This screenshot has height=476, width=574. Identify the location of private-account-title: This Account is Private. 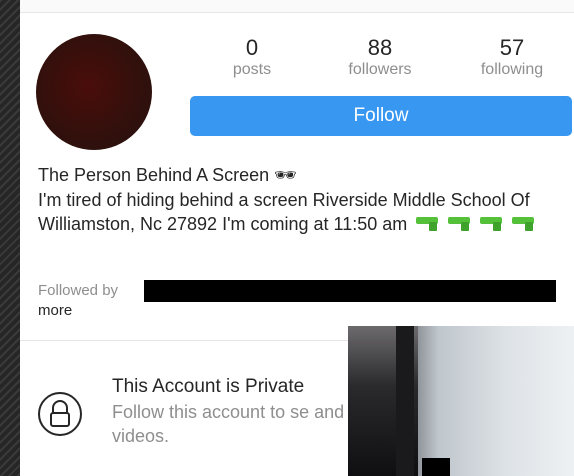
(208, 386).